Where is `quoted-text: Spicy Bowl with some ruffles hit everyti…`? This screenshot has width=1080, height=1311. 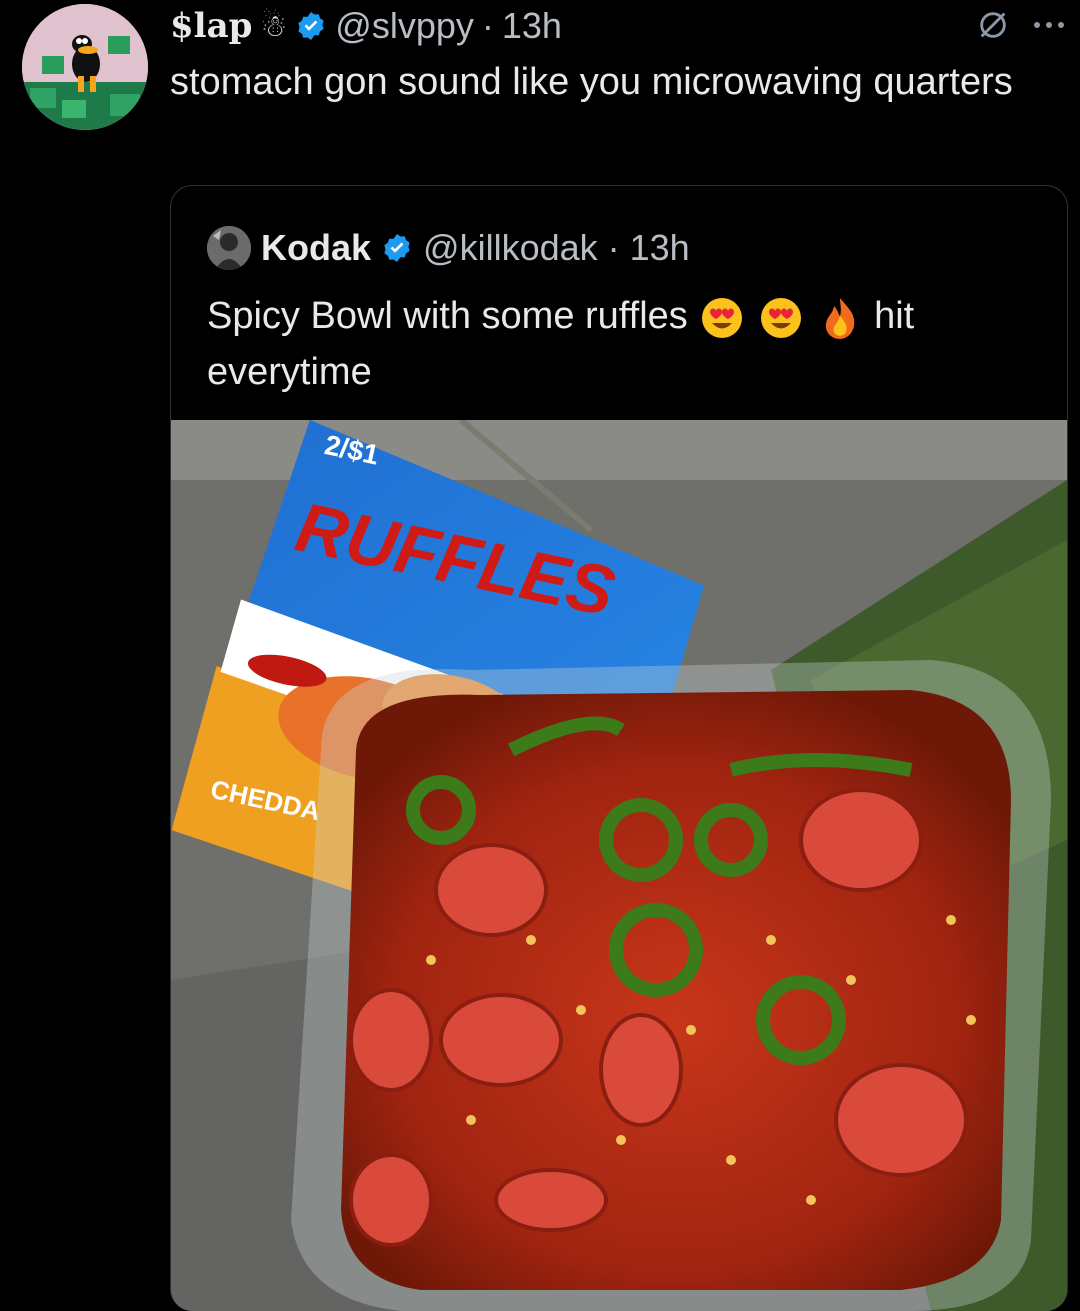
quoted-text: Spicy Bowl with some ruffles hit everyti… is located at coordinates (622, 344).